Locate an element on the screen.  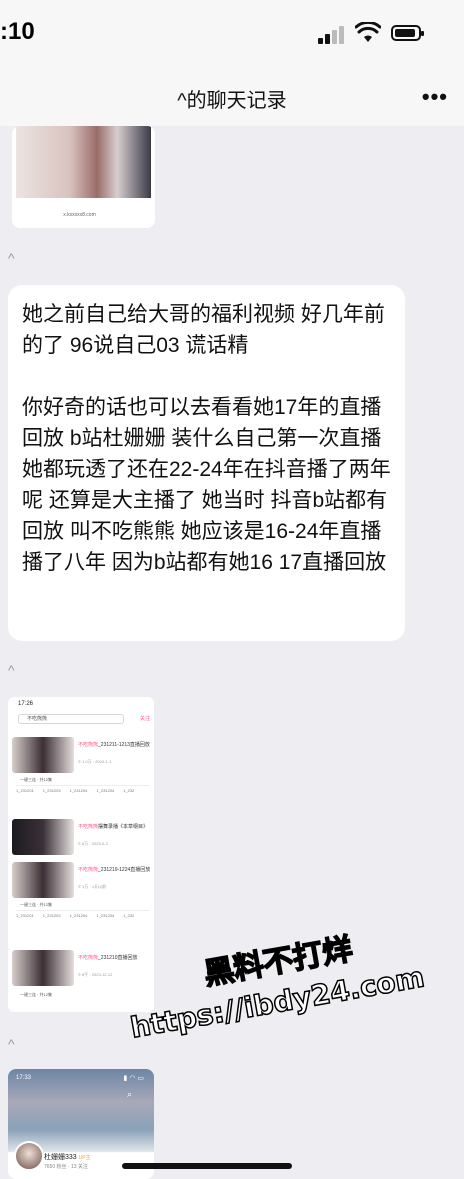
battery-icon is located at coordinates (407, 33).